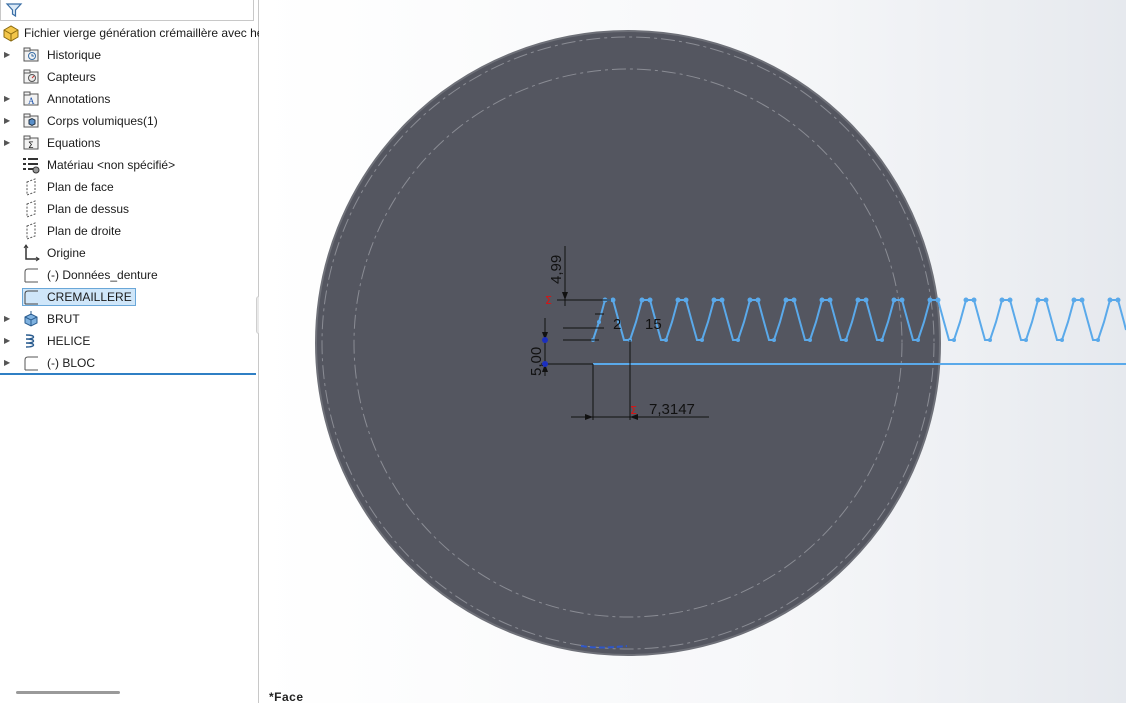 This screenshot has width=1126, height=703. I want to click on tree-item-label: Historique, so click(74, 55).